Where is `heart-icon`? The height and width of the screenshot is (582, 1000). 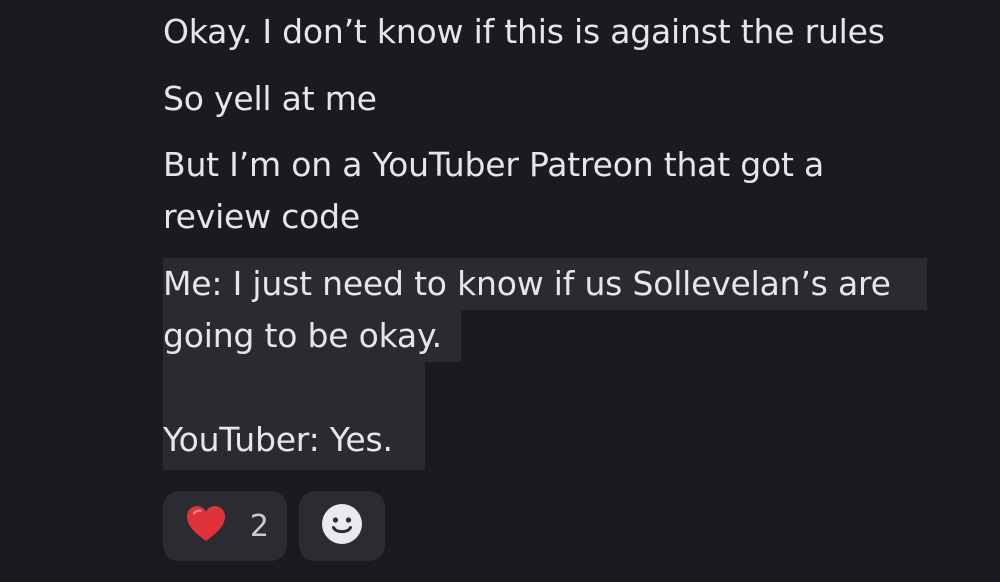
heart-icon is located at coordinates (206, 526).